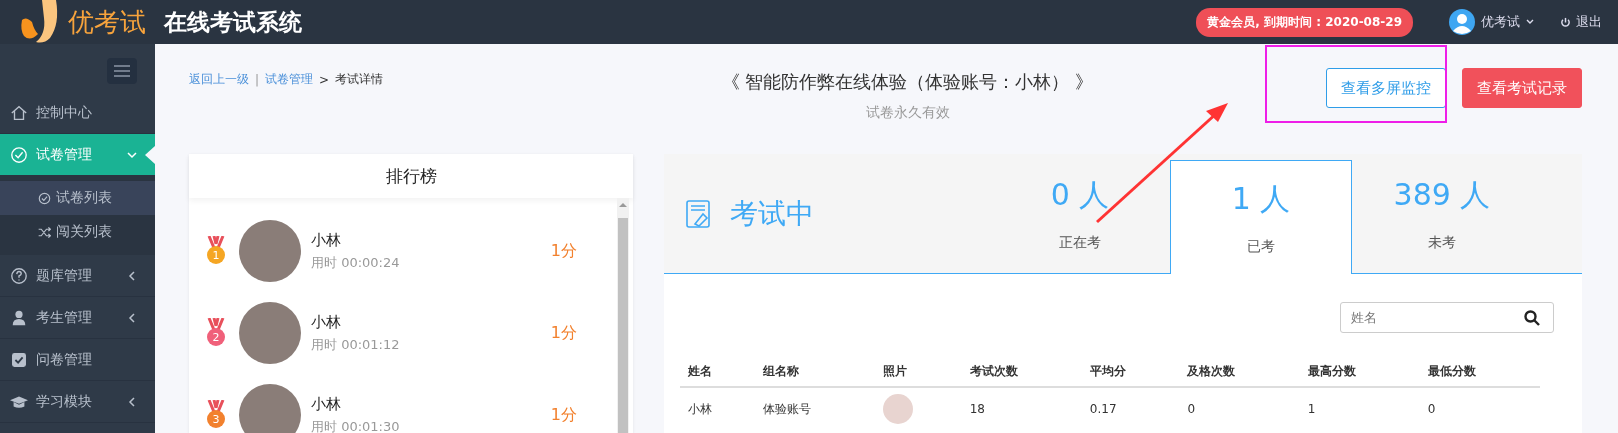 The height and width of the screenshot is (433, 1618). What do you see at coordinates (718, 408) in the screenshot?
I see `table-cell: 小林` at bounding box center [718, 408].